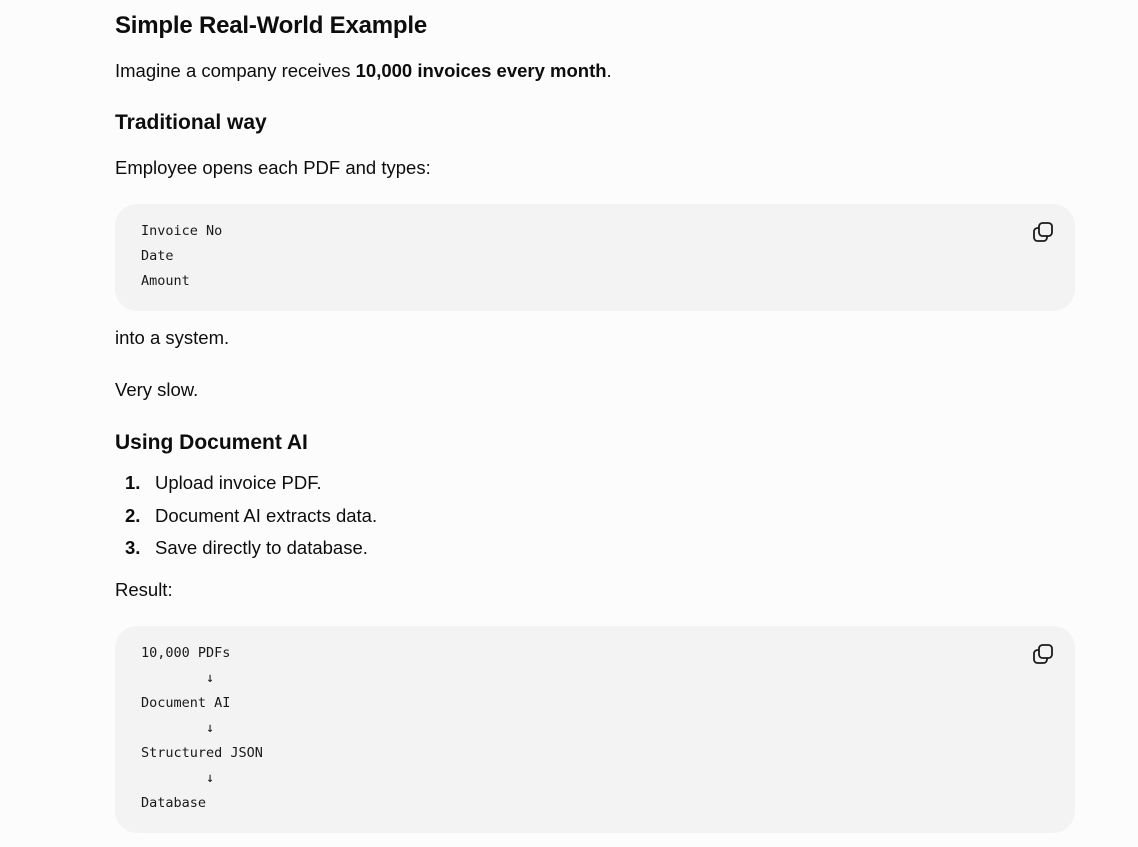 The image size is (1138, 847). I want to click on intro-text-end: ., so click(609, 70).